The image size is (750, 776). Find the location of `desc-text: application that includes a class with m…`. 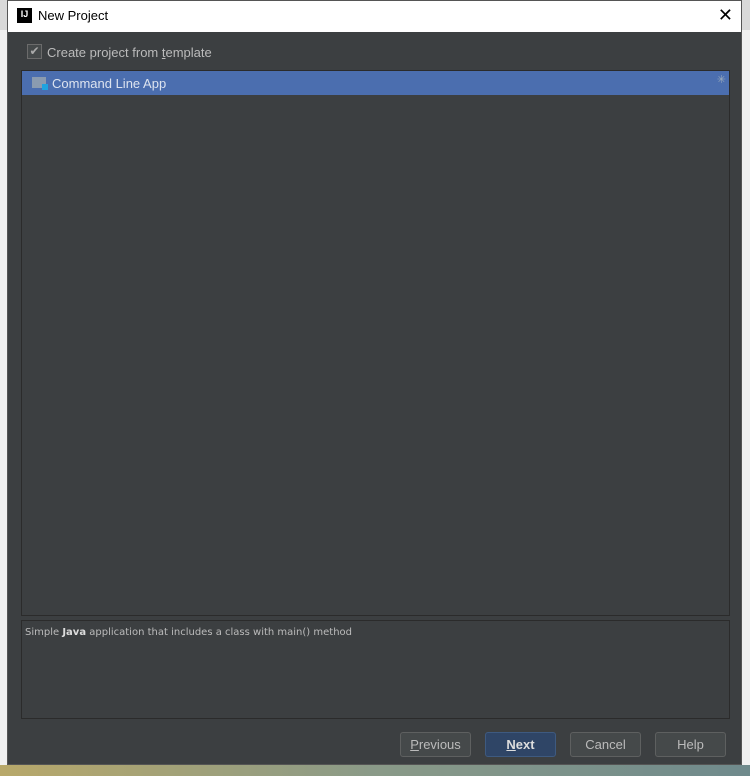

desc-text: application that includes a class with m… is located at coordinates (219, 632).